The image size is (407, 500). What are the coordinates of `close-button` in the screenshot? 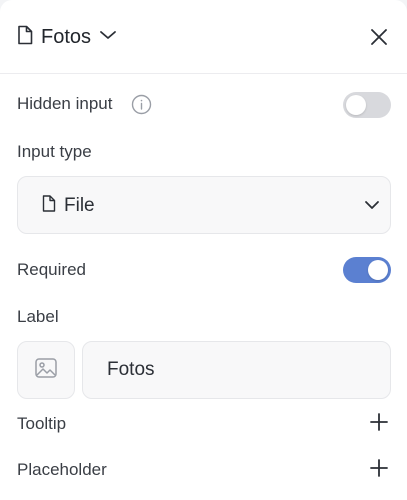 It's located at (379, 39).